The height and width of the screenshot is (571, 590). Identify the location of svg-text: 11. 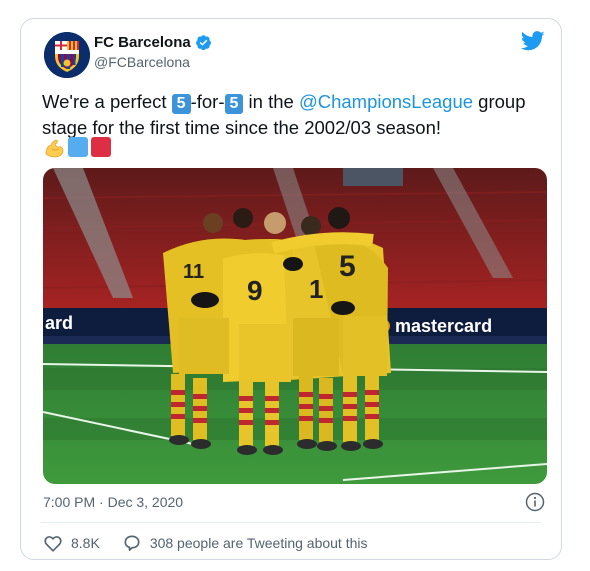
(193, 272).